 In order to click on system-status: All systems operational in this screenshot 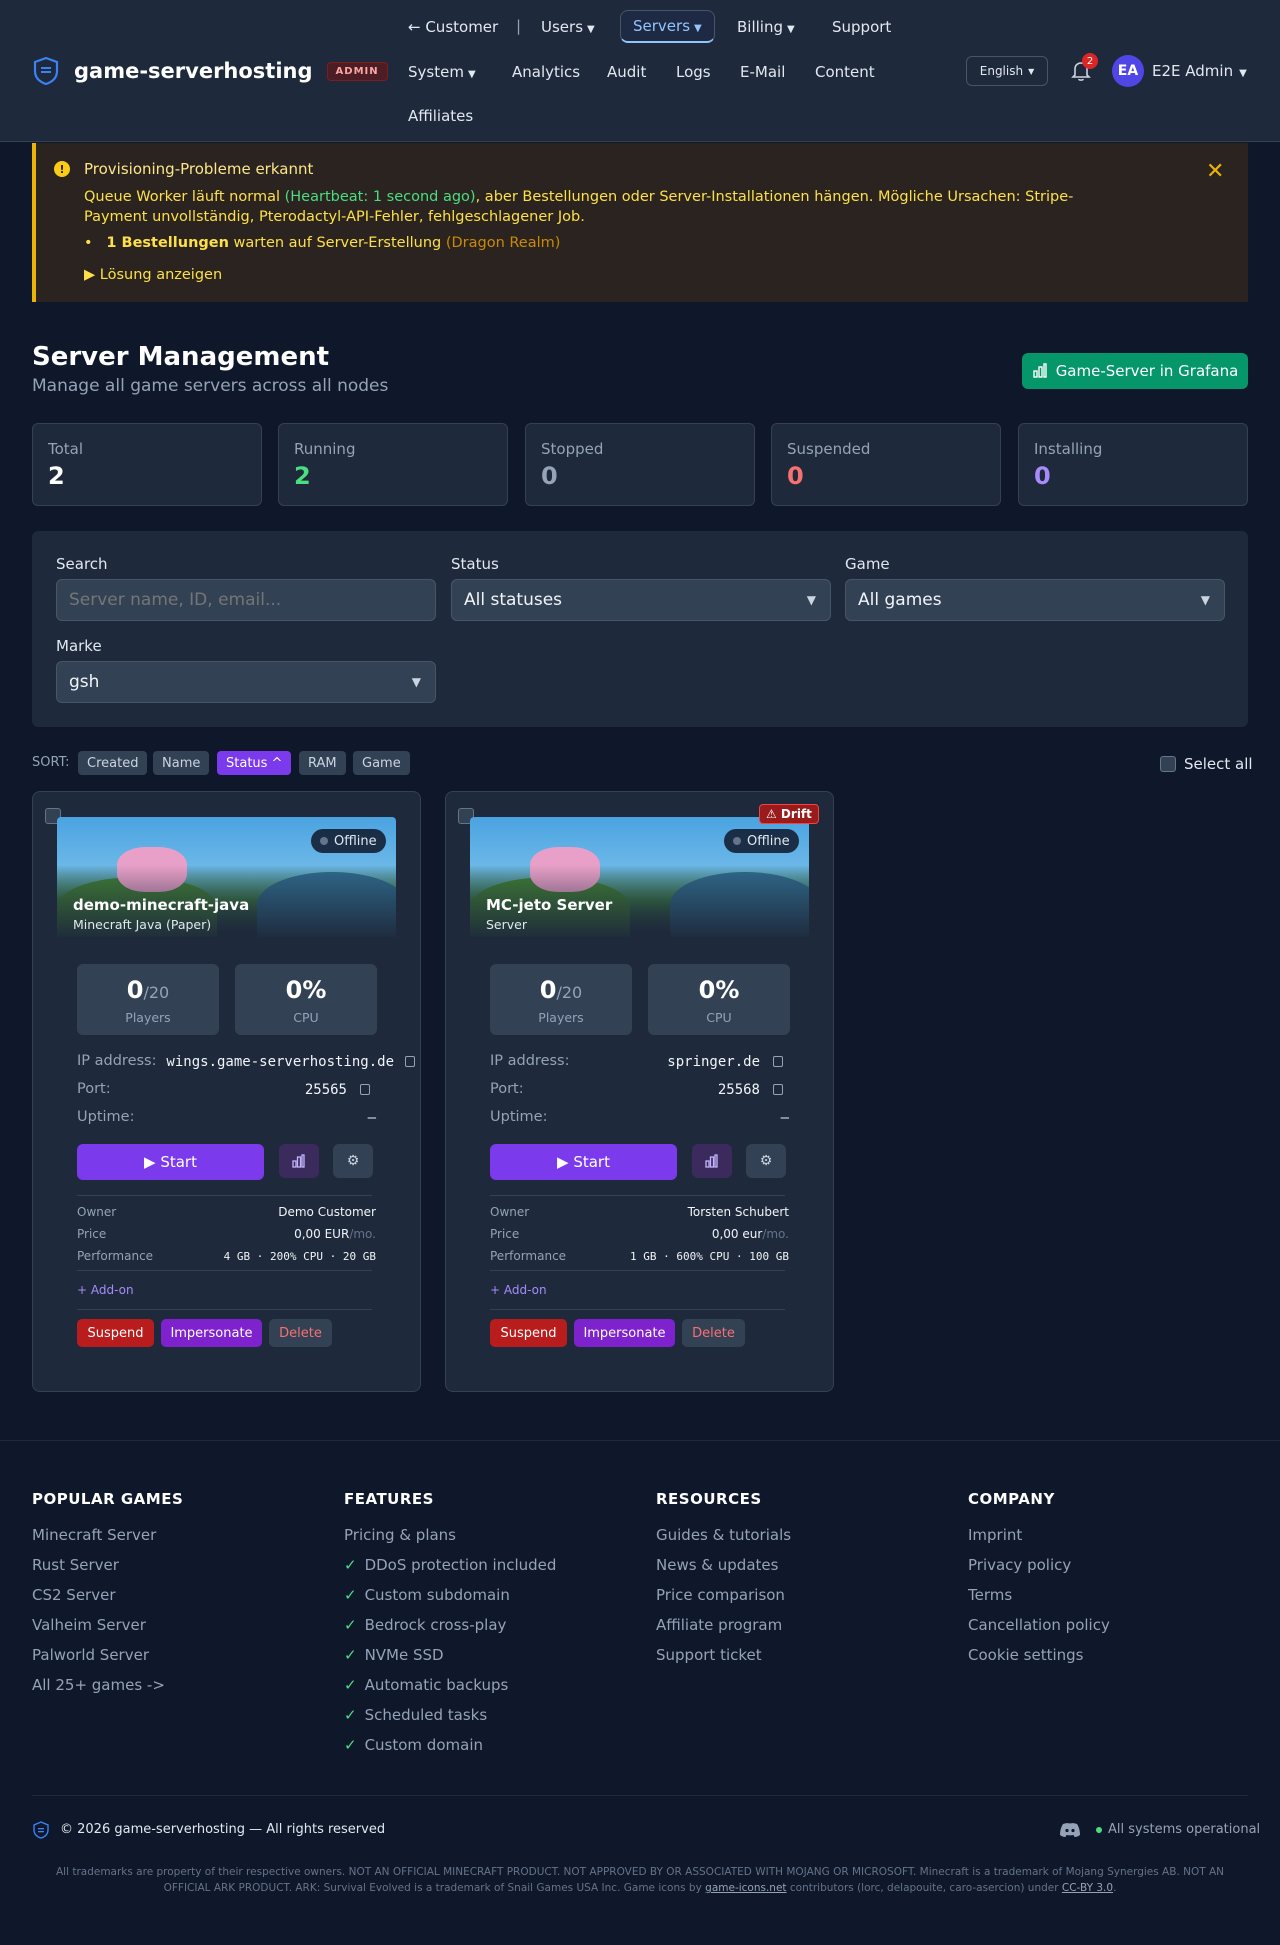, I will do `click(1178, 1829)`.